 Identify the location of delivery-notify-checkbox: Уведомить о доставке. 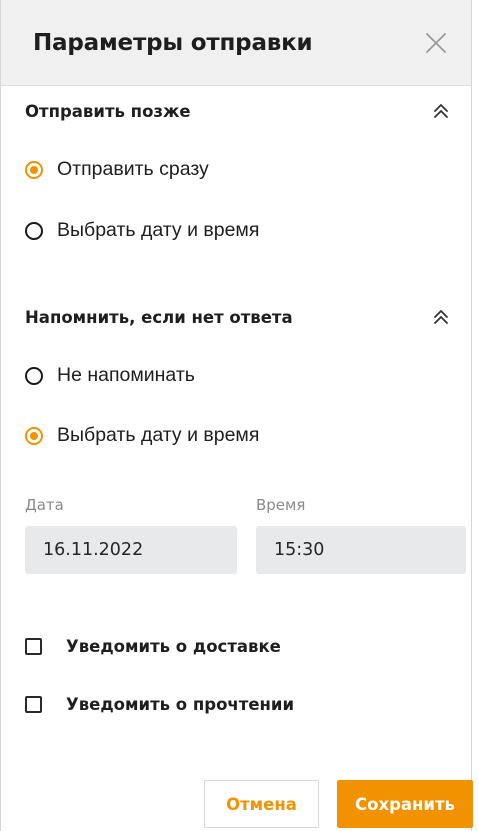
(153, 646).